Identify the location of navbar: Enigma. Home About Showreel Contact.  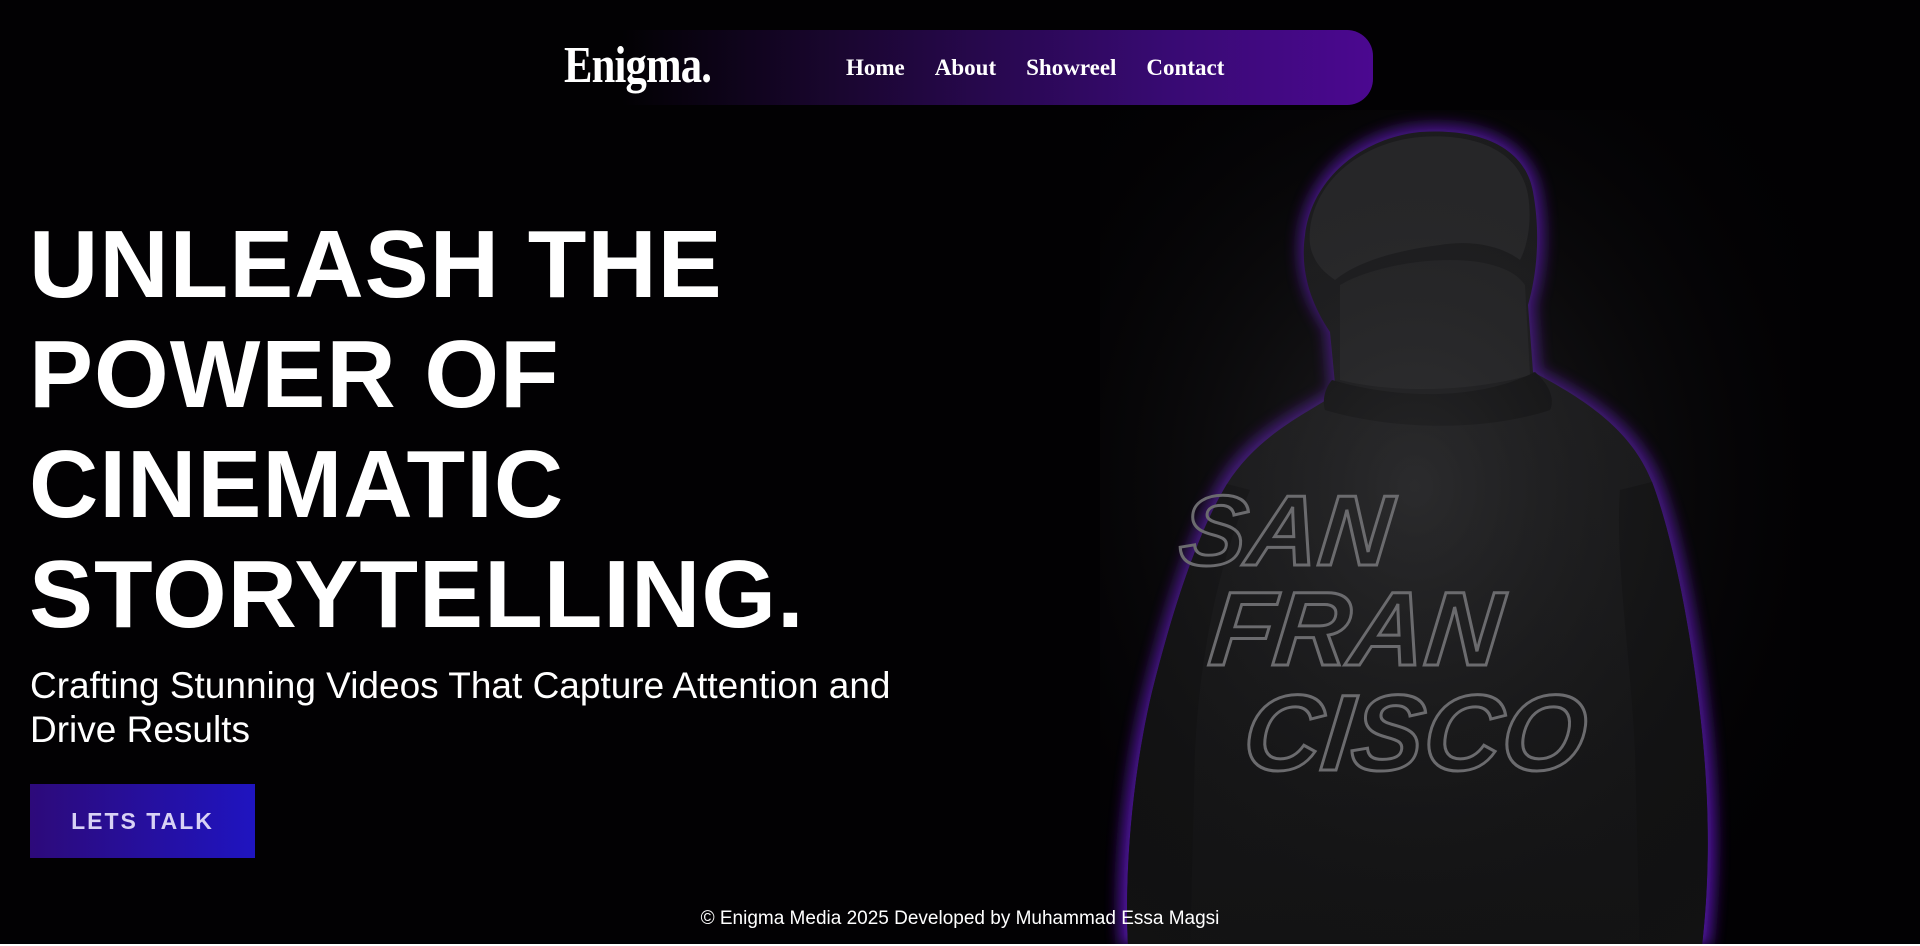
(964, 67).